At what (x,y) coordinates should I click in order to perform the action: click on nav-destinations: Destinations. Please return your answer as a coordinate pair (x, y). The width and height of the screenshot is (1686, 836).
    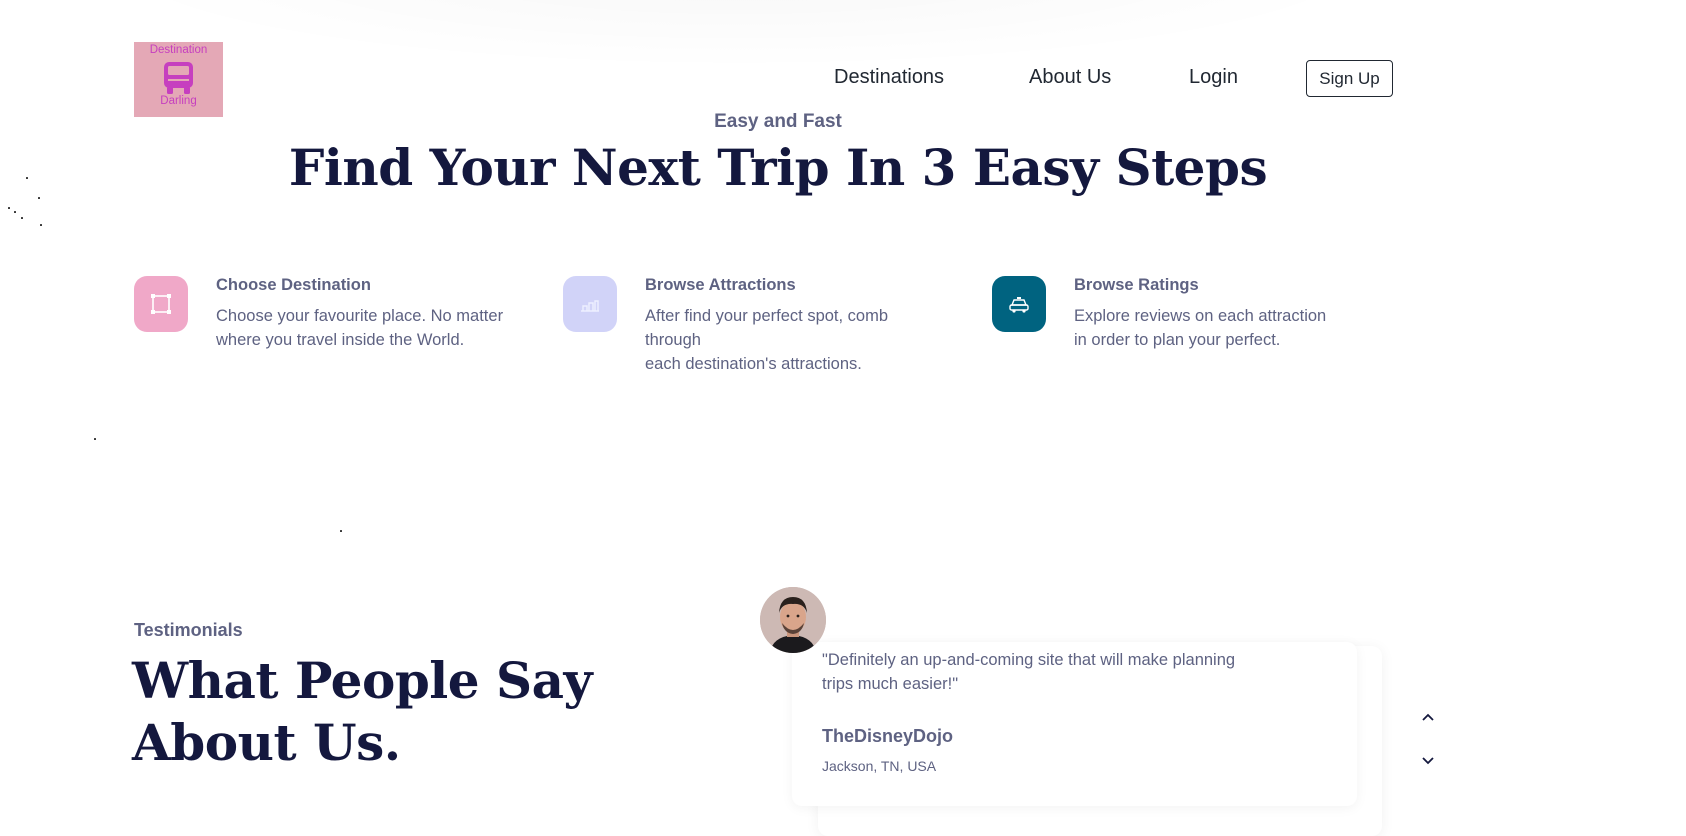
    Looking at the image, I should click on (889, 77).